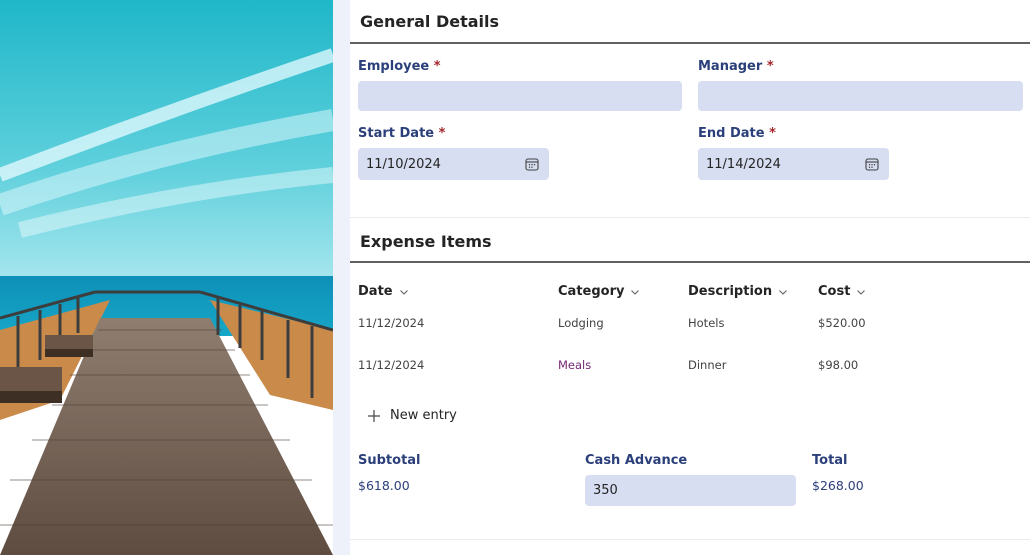 The image size is (1030, 555). What do you see at coordinates (426, 241) in the screenshot?
I see `expense-items-title: Expense Items` at bounding box center [426, 241].